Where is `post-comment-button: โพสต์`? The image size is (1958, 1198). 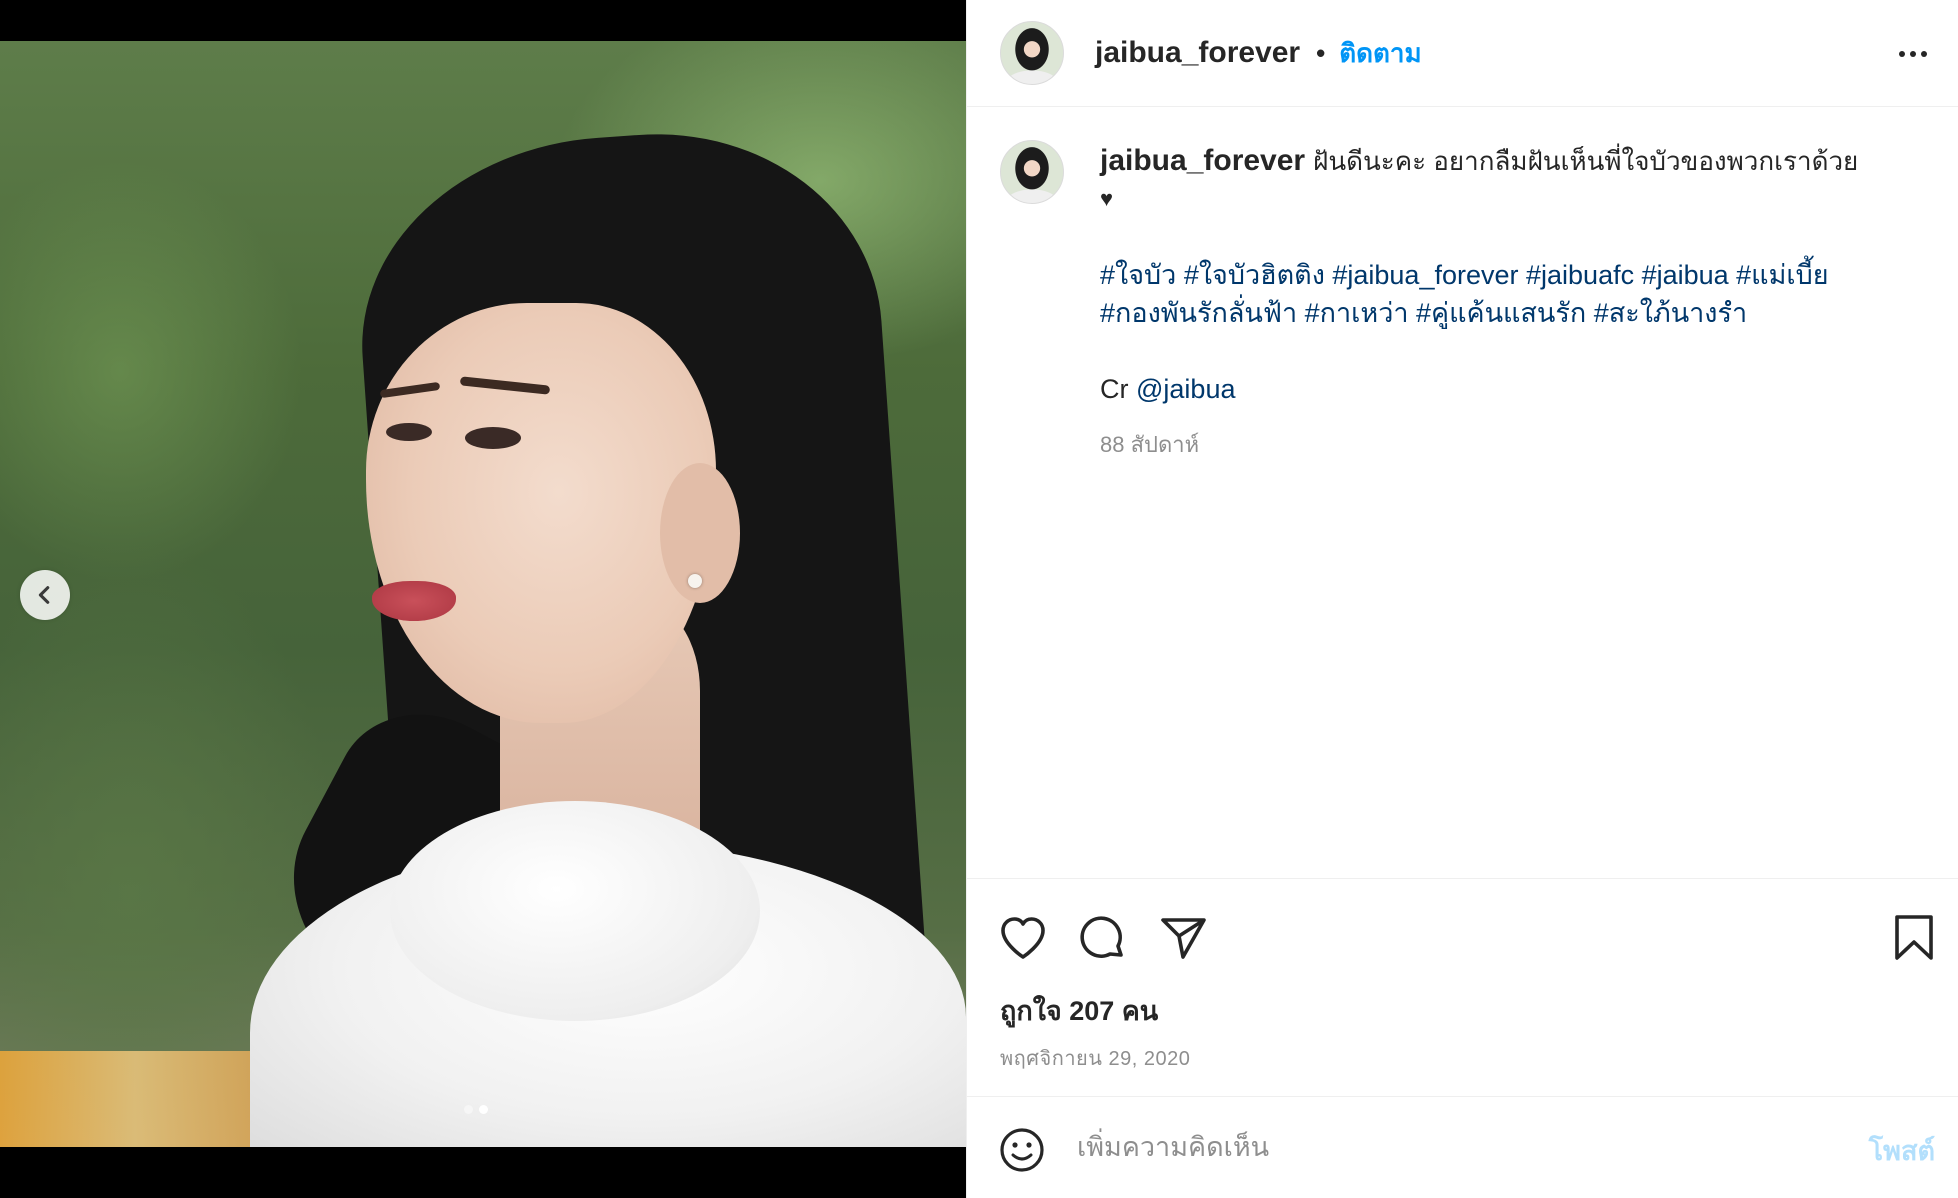
post-comment-button: โพสต์ is located at coordinates (1902, 1150).